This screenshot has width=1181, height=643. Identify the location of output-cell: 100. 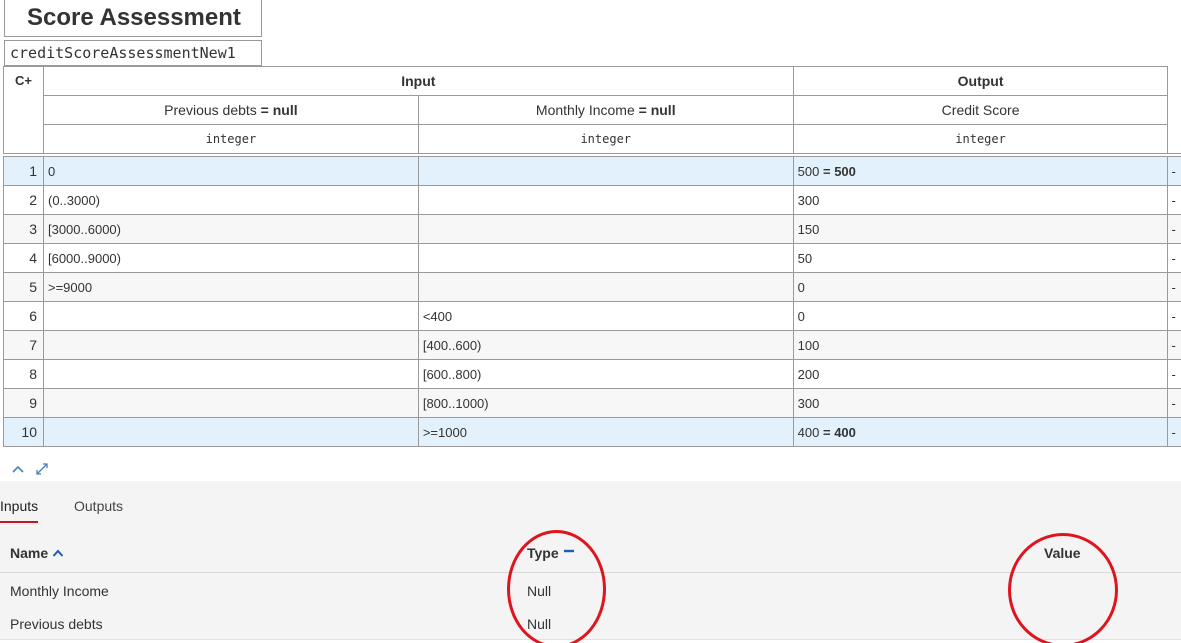
(980, 345).